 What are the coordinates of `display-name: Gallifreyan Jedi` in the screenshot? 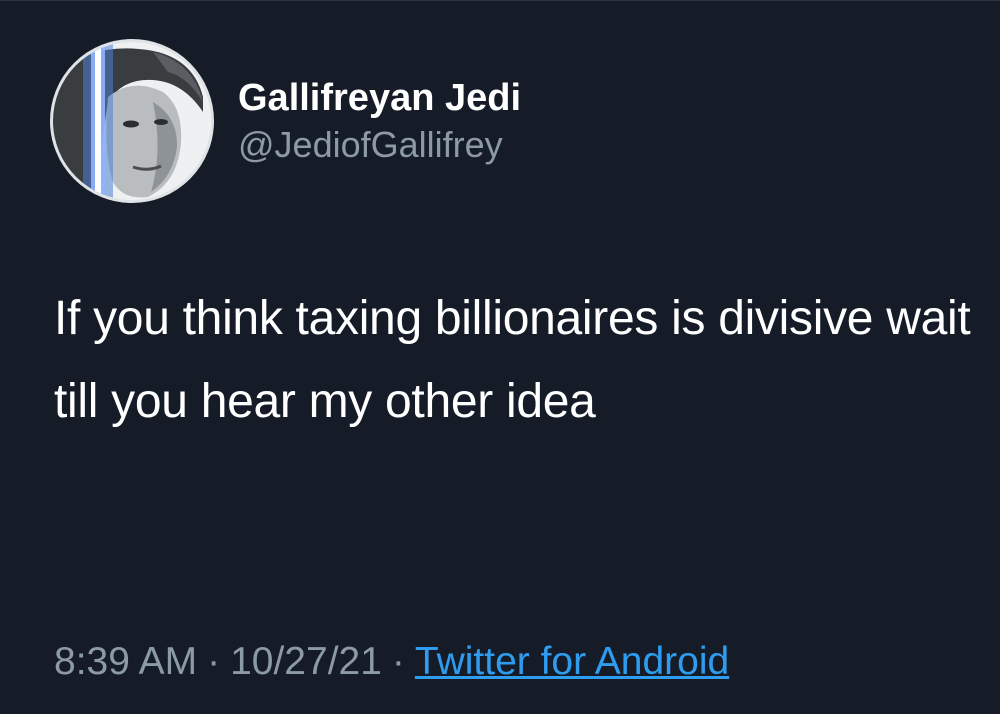 It's located at (379, 98).